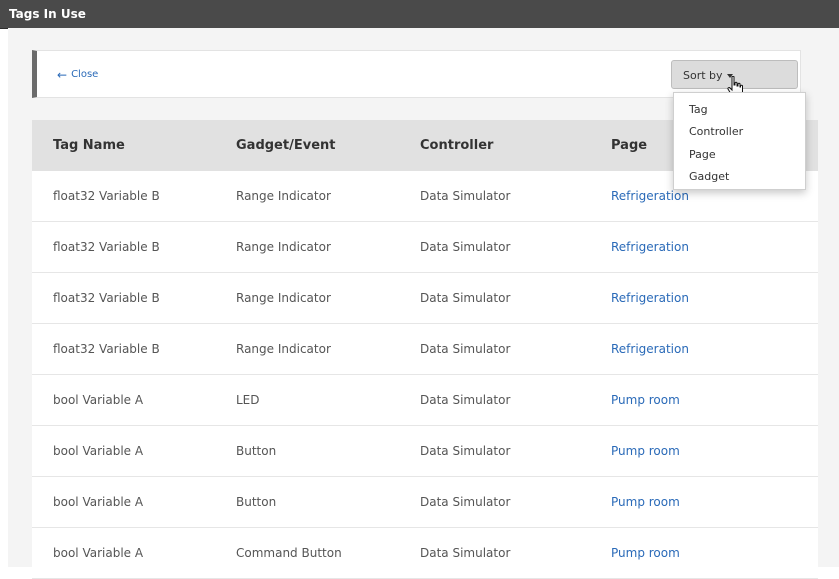 The image size is (839, 579). Describe the element at coordinates (702, 154) in the screenshot. I see `sort-option-page: Page` at that location.